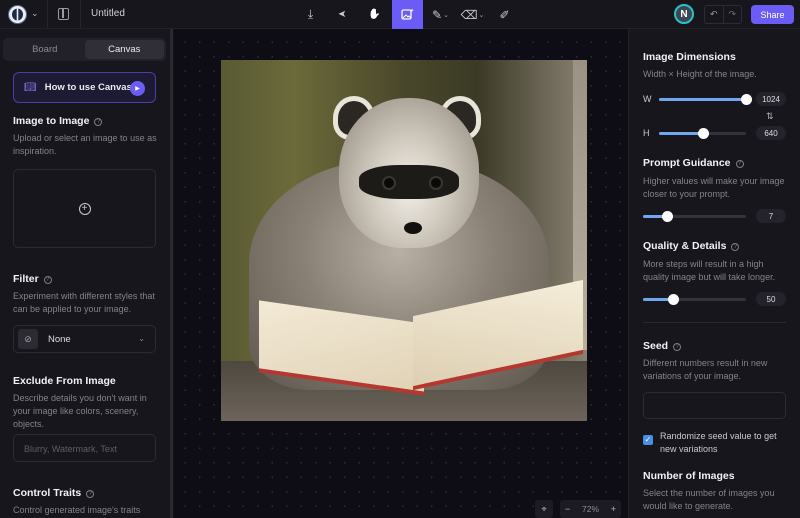 The image size is (800, 518). What do you see at coordinates (714, 322) in the screenshot?
I see `section-divider` at bounding box center [714, 322].